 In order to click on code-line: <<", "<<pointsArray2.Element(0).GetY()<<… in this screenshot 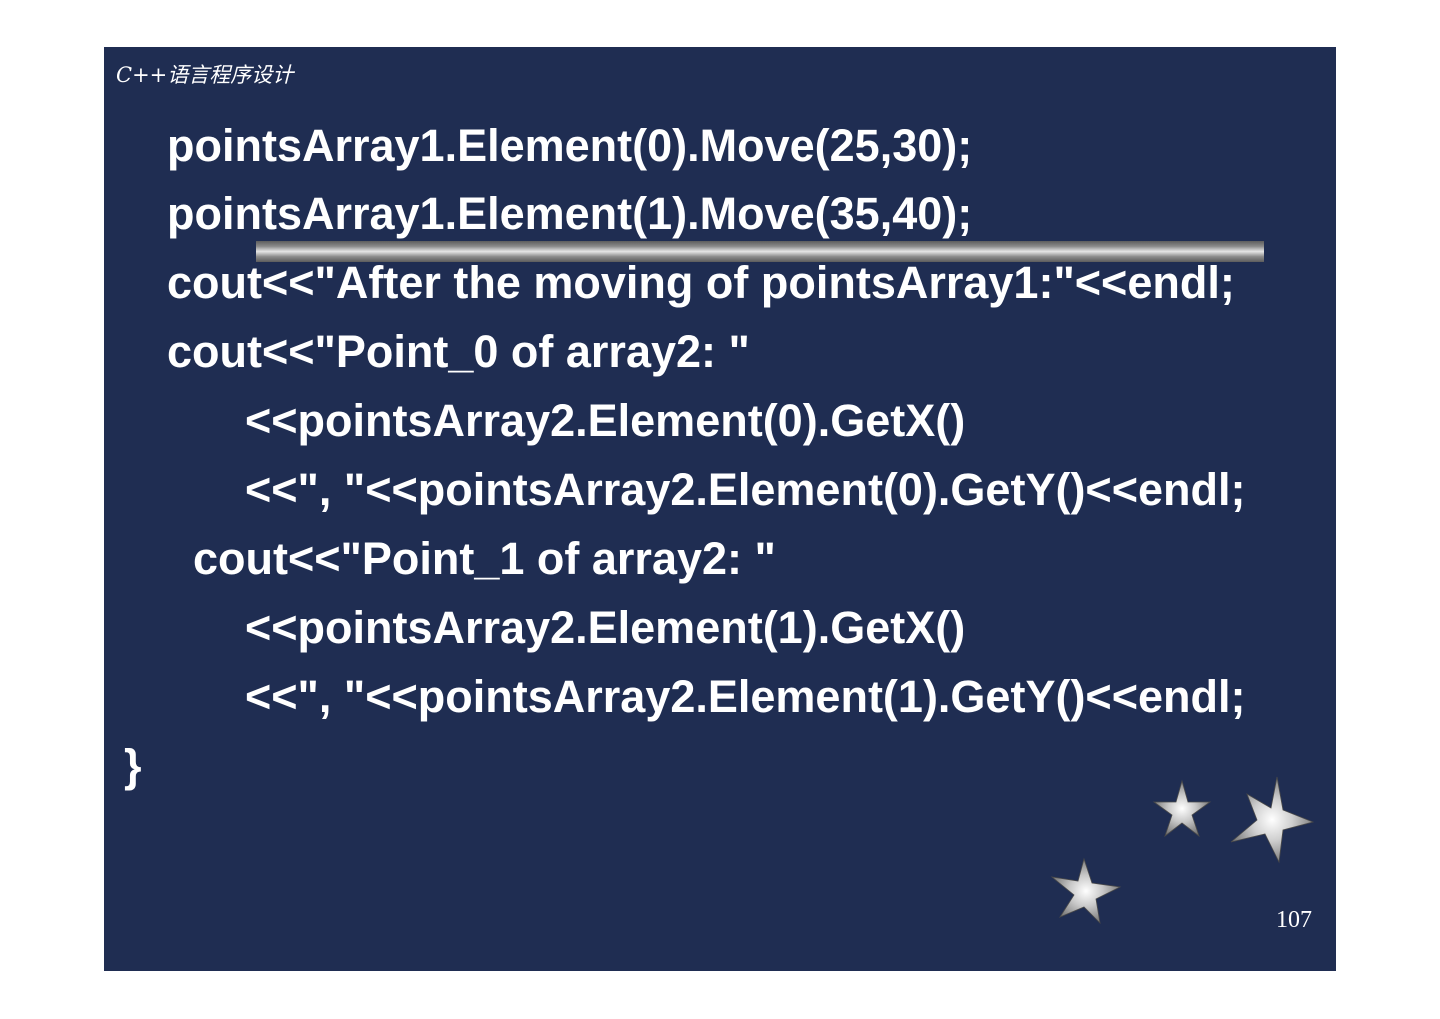, I will do `click(745, 489)`.